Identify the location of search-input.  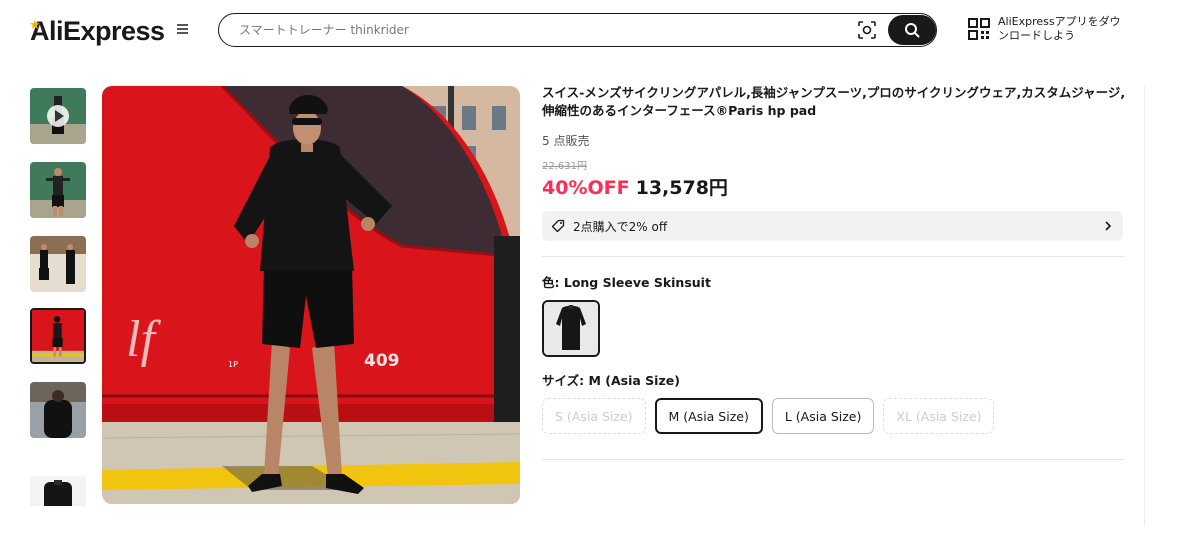
(539, 29).